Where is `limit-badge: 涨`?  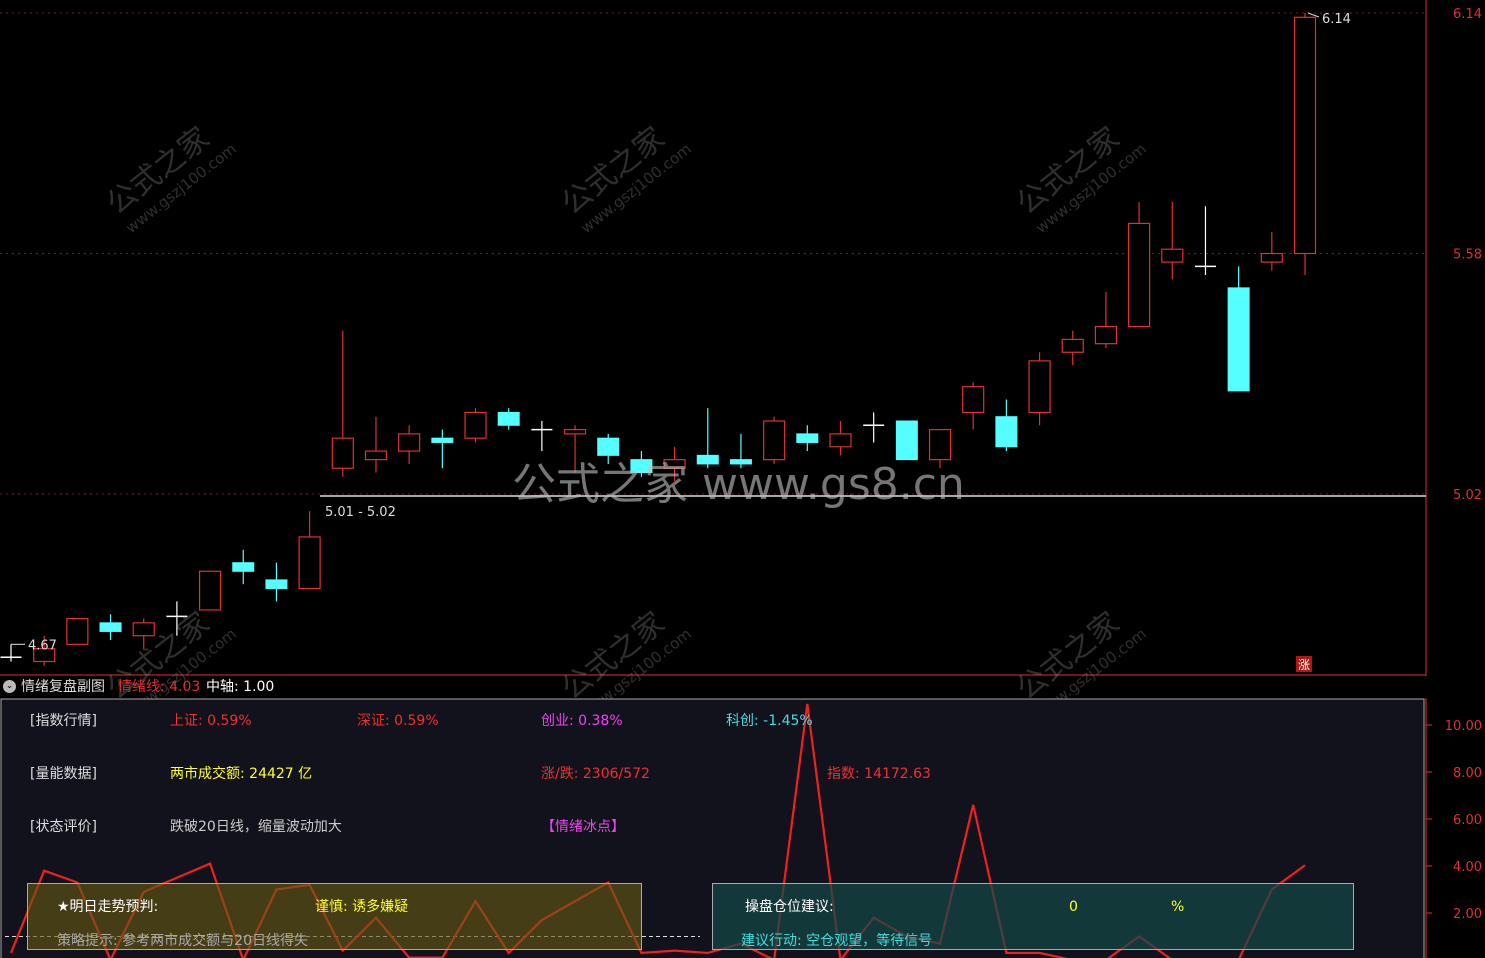 limit-badge: 涨 is located at coordinates (1304, 664).